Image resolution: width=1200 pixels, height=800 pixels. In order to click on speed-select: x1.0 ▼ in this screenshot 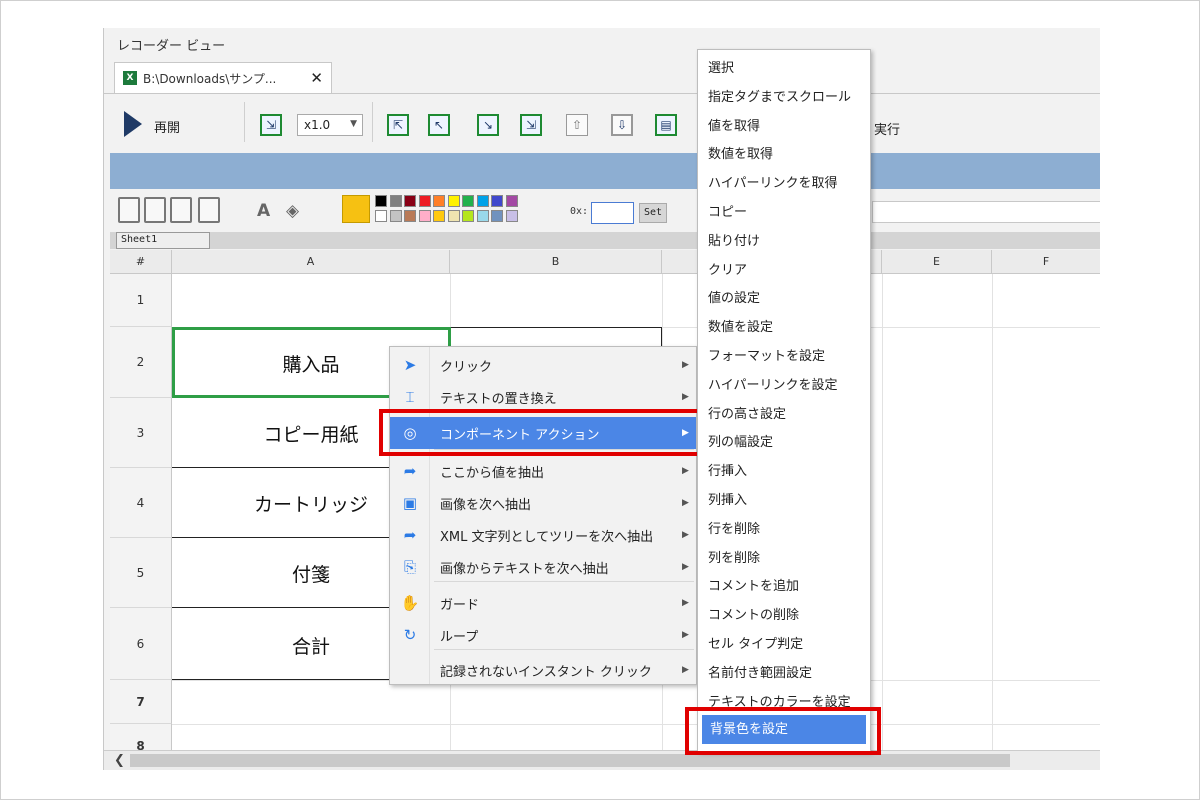, I will do `click(330, 125)`.